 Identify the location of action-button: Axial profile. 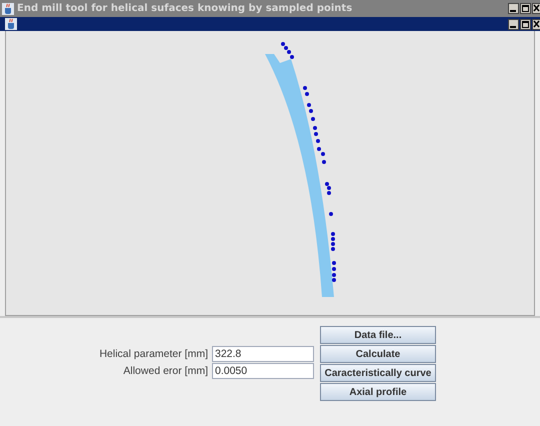
(378, 392).